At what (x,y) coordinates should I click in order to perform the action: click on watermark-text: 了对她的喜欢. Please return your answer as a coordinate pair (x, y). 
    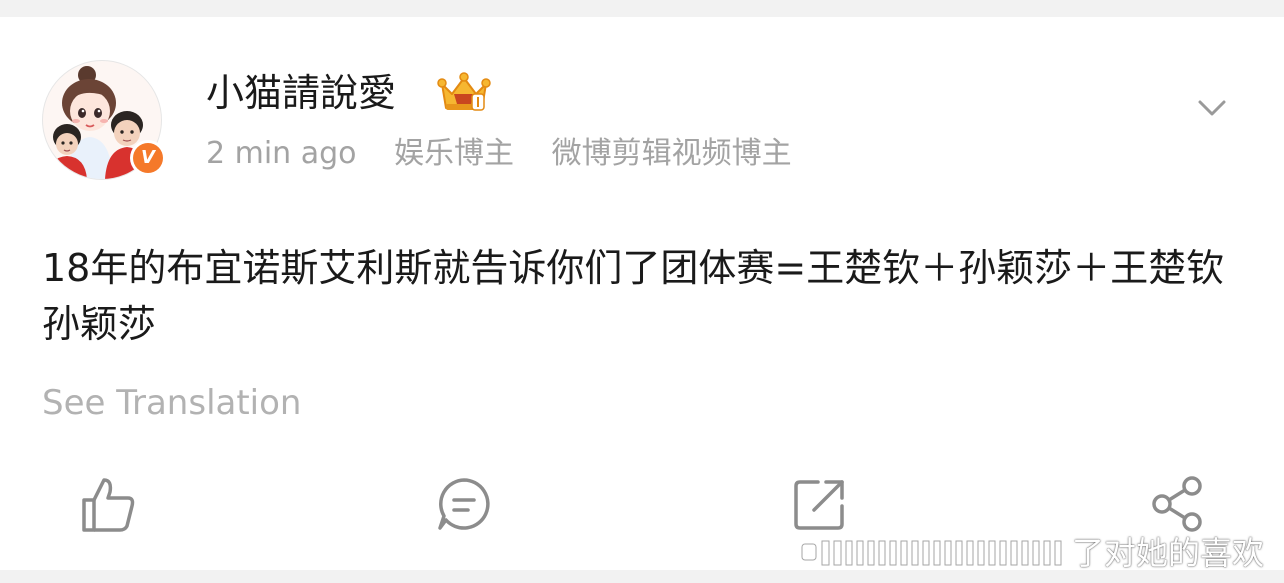
    Looking at the image, I should click on (1168, 553).